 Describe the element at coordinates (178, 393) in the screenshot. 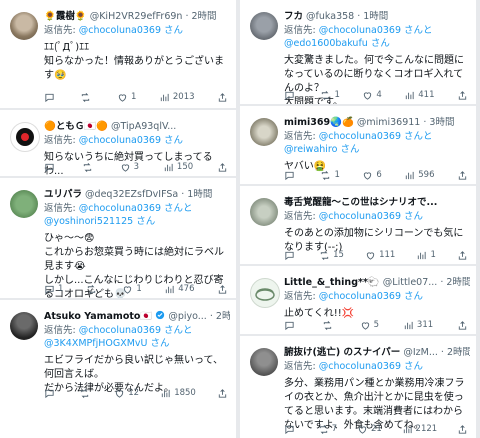

I see `views-button: 1850` at that location.